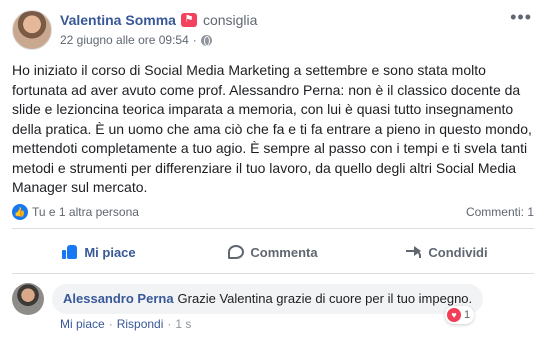 The width and height of the screenshot is (546, 339). What do you see at coordinates (500, 212) in the screenshot?
I see `comments-count: Commenti: 1` at bounding box center [500, 212].